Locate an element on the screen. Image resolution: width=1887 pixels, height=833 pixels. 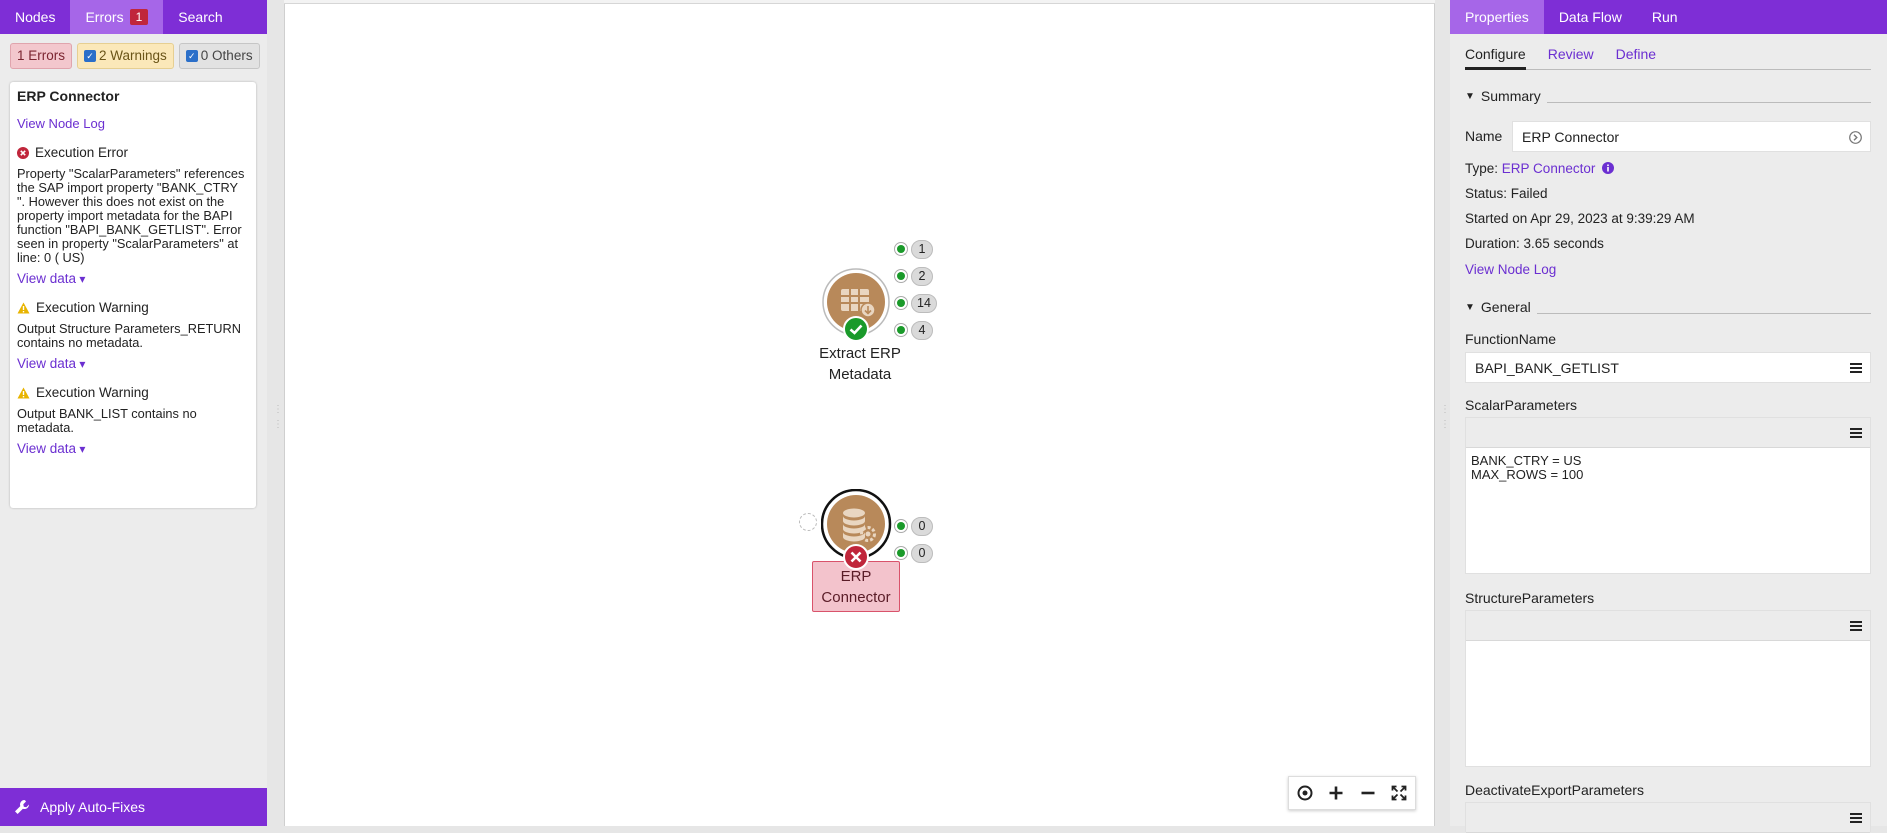
structure-parameters-label: StructureParameters is located at coordinates (1530, 598).